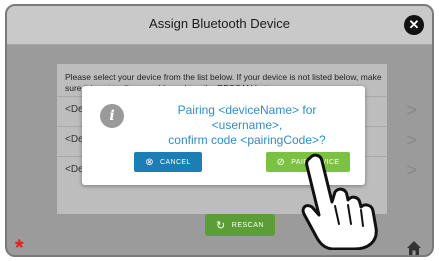 The height and width of the screenshot is (261, 439). What do you see at coordinates (247, 140) in the screenshot?
I see `pairing-message-line2: confirm code <pairingCode>?` at bounding box center [247, 140].